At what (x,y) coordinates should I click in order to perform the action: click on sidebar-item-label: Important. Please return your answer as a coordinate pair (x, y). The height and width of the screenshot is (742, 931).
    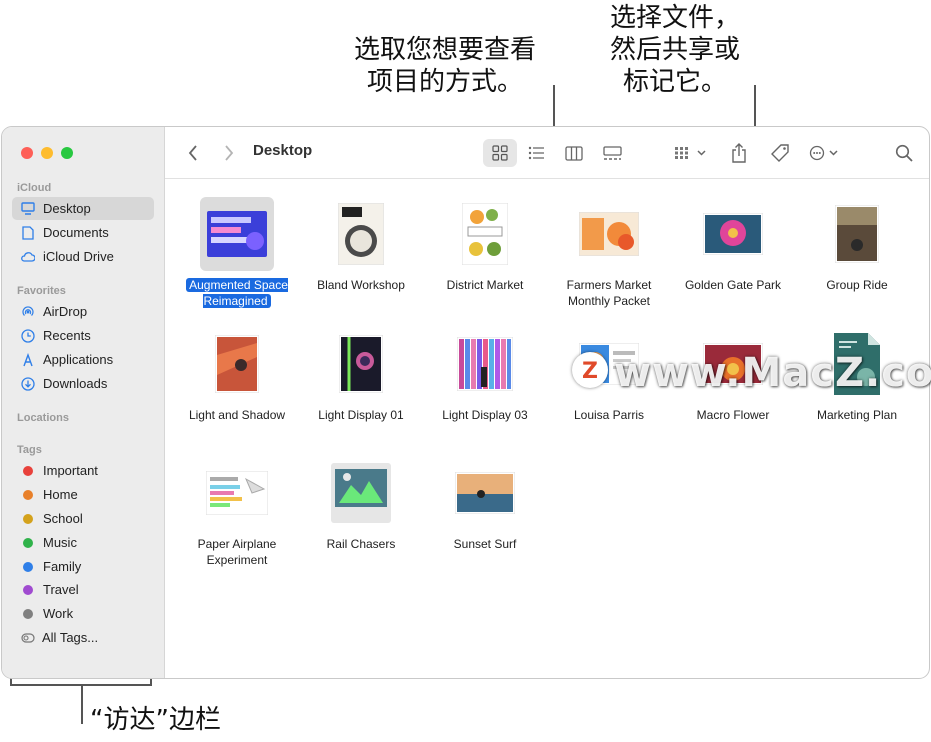
    Looking at the image, I should click on (70, 470).